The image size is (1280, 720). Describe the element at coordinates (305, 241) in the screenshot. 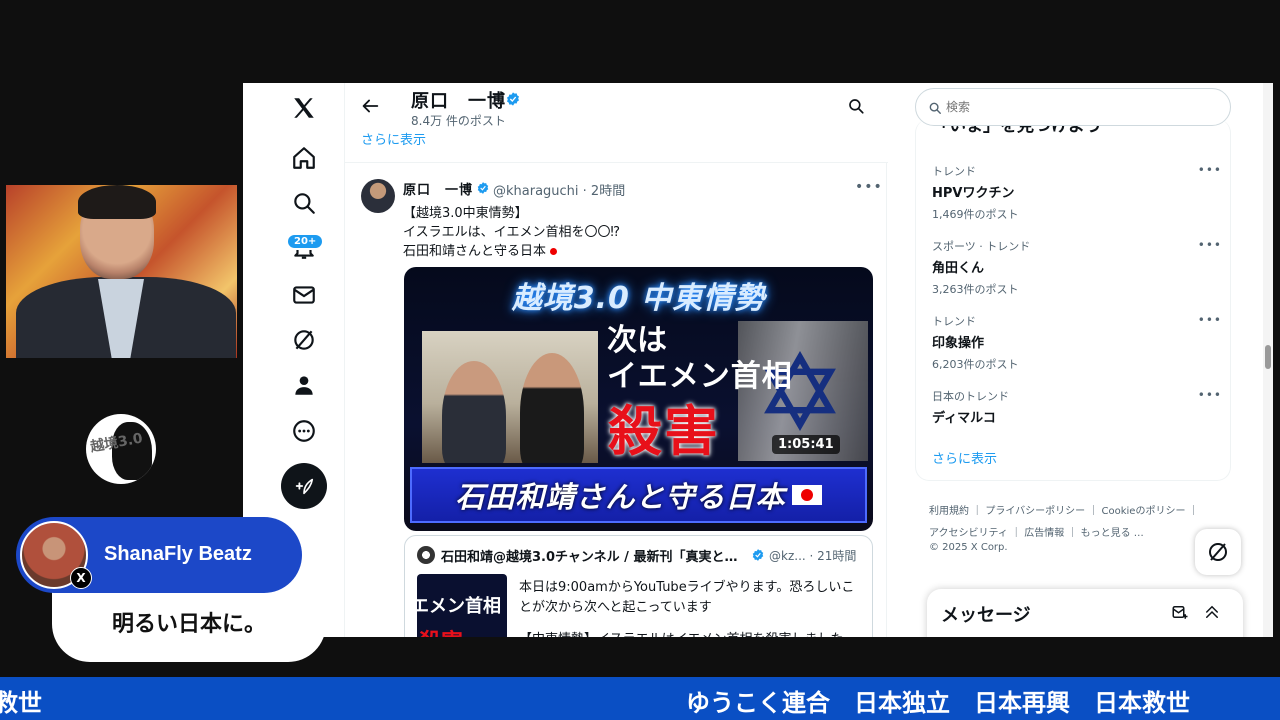

I see `notifications-badge: 20+` at that location.